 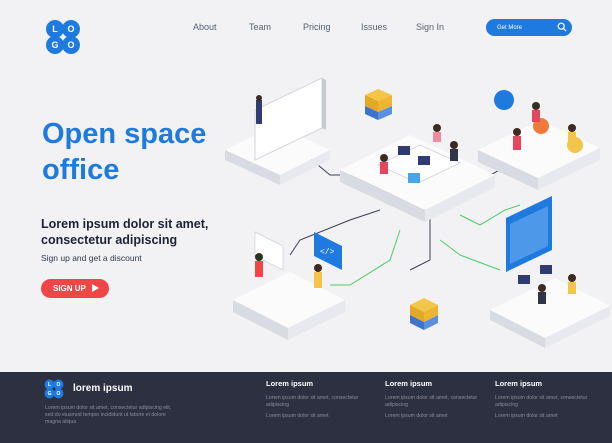 I want to click on workstation-platform, so click(x=550, y=272).